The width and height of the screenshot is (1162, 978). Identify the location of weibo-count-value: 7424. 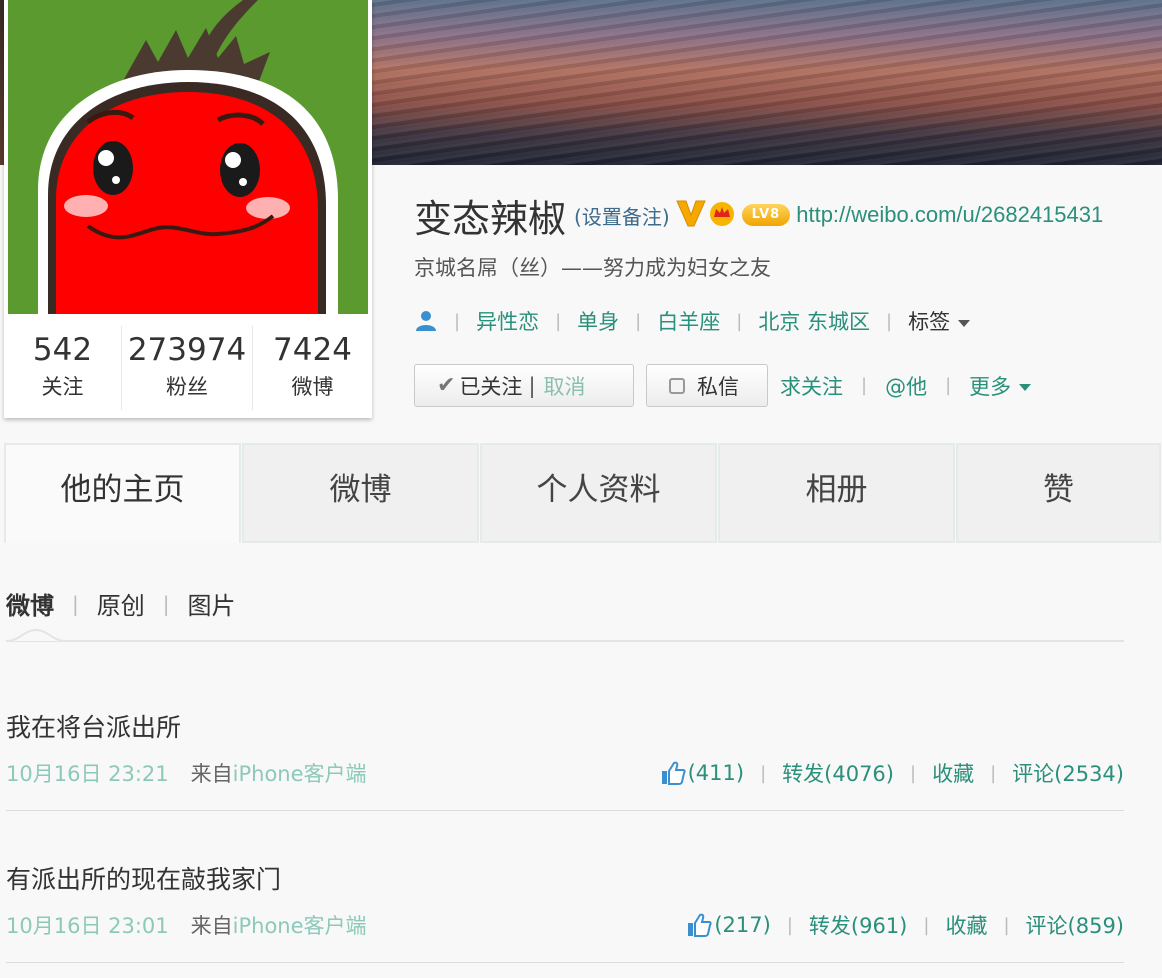
(312, 350).